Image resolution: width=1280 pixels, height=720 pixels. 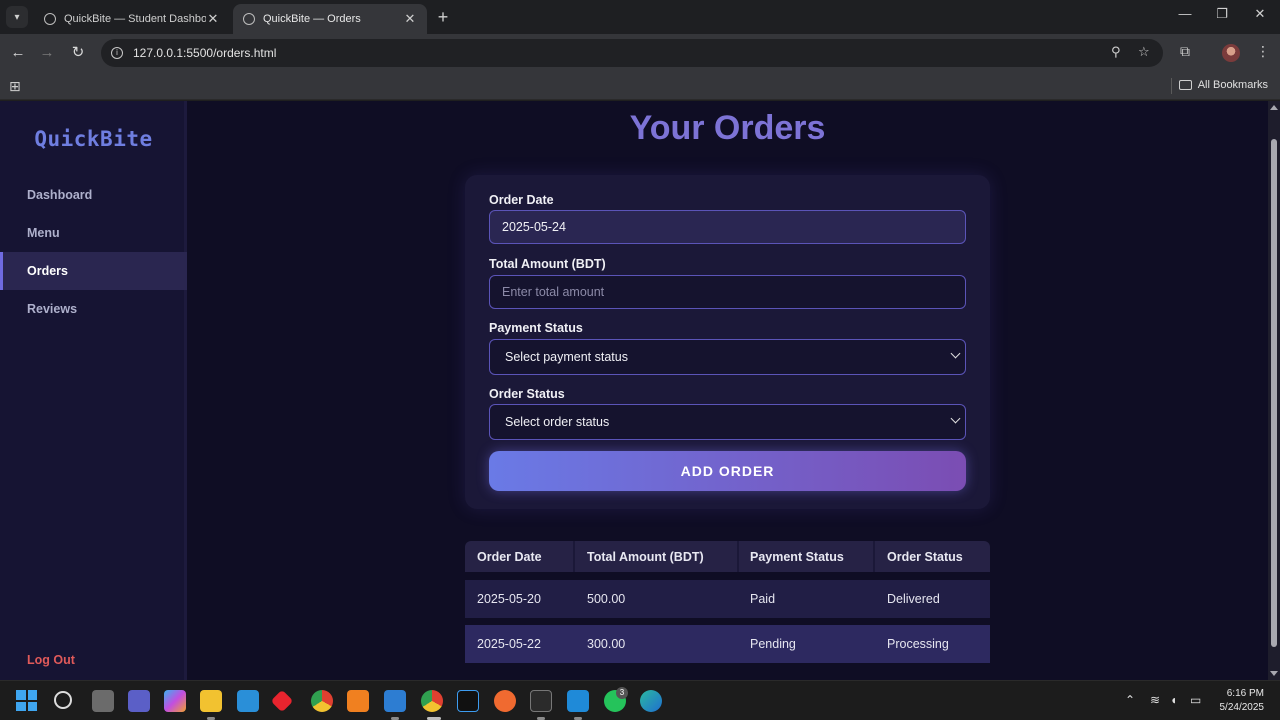 I want to click on payment-status-label: Payment Status, so click(x=536, y=328).